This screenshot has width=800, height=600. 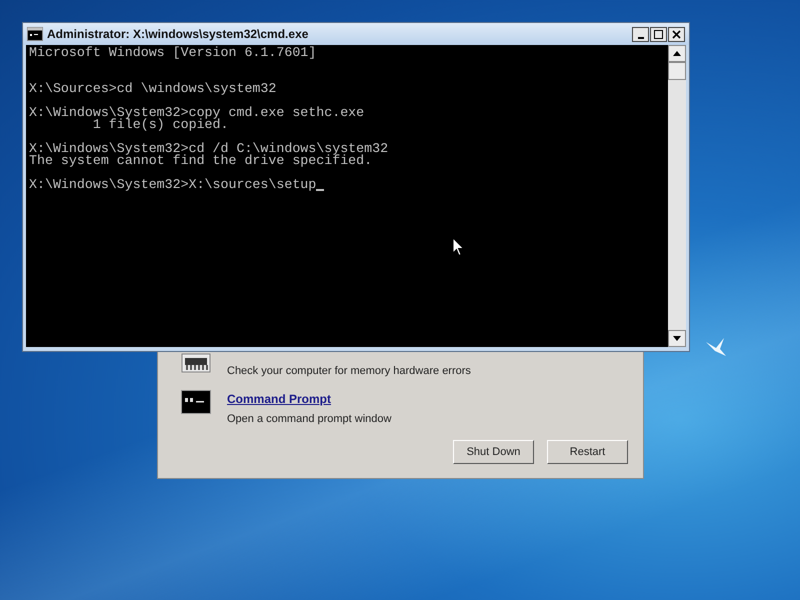 What do you see at coordinates (458, 247) in the screenshot?
I see `mouse-pointer-icon` at bounding box center [458, 247].